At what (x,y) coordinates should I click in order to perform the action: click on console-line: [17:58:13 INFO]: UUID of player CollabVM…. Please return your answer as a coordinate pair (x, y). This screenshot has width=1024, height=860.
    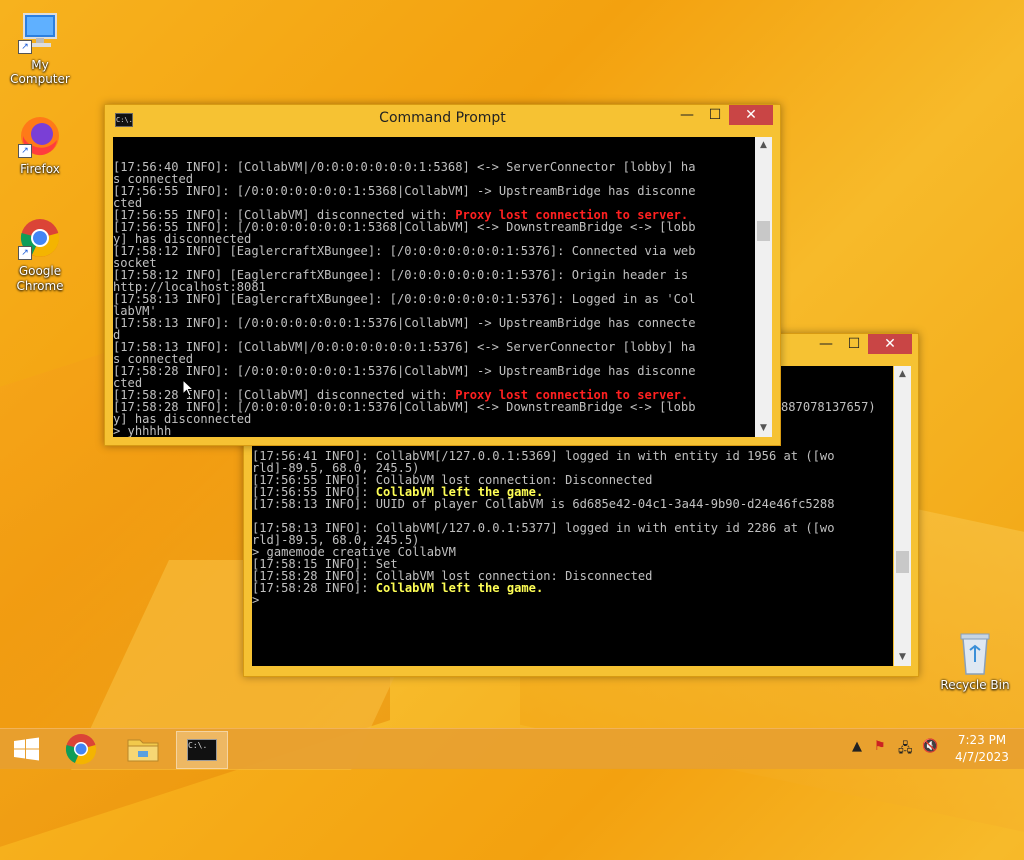
    Looking at the image, I should click on (572, 504).